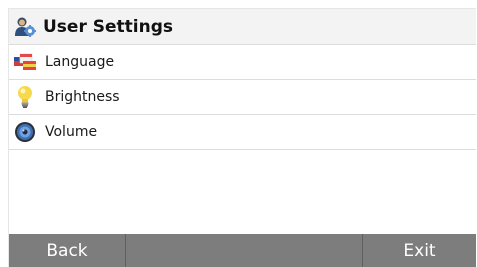  I want to click on page-title: User Settings, so click(108, 26).